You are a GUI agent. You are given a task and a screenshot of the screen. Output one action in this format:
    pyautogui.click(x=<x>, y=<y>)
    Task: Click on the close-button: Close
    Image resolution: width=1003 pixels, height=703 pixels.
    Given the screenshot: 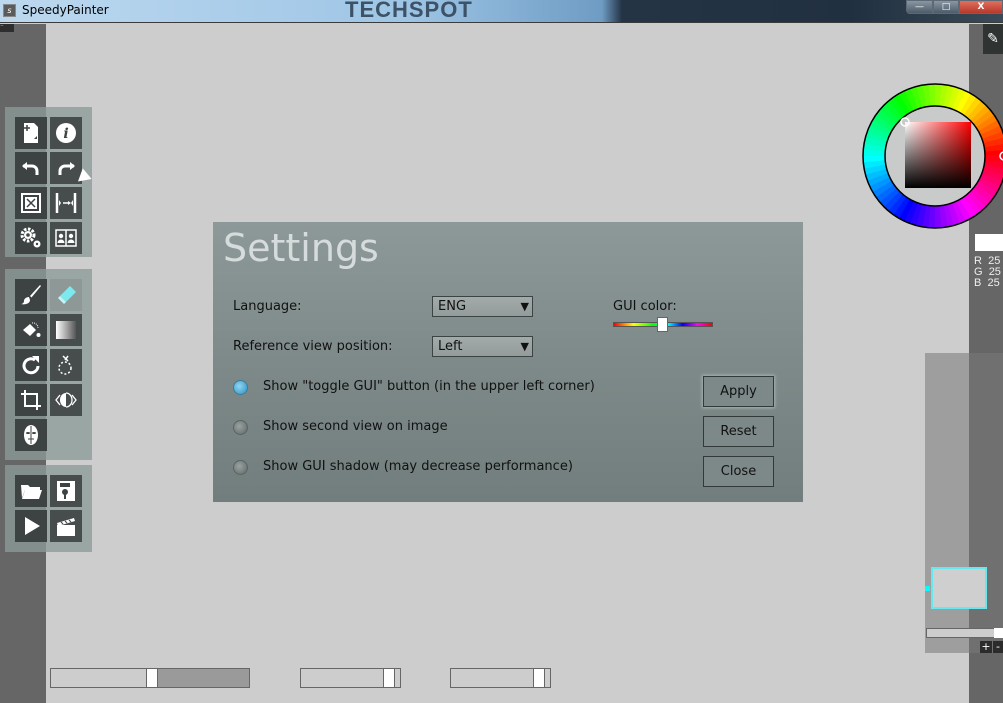 What is the action you would take?
    pyautogui.click(x=738, y=471)
    